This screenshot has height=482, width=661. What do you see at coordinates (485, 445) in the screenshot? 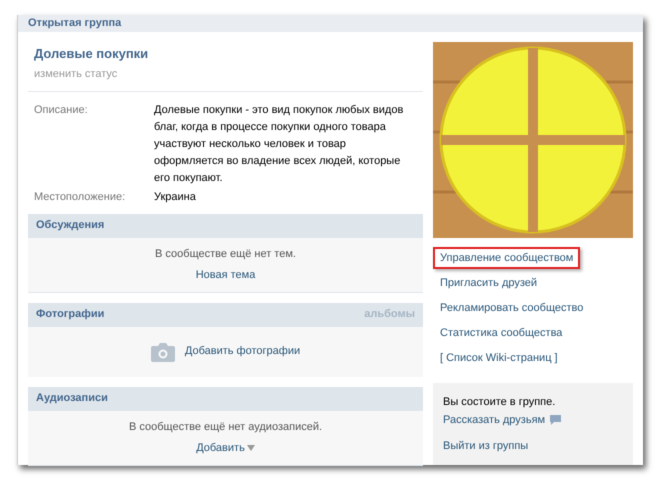
I see `leave-group-link: Выйти из группы` at bounding box center [485, 445].